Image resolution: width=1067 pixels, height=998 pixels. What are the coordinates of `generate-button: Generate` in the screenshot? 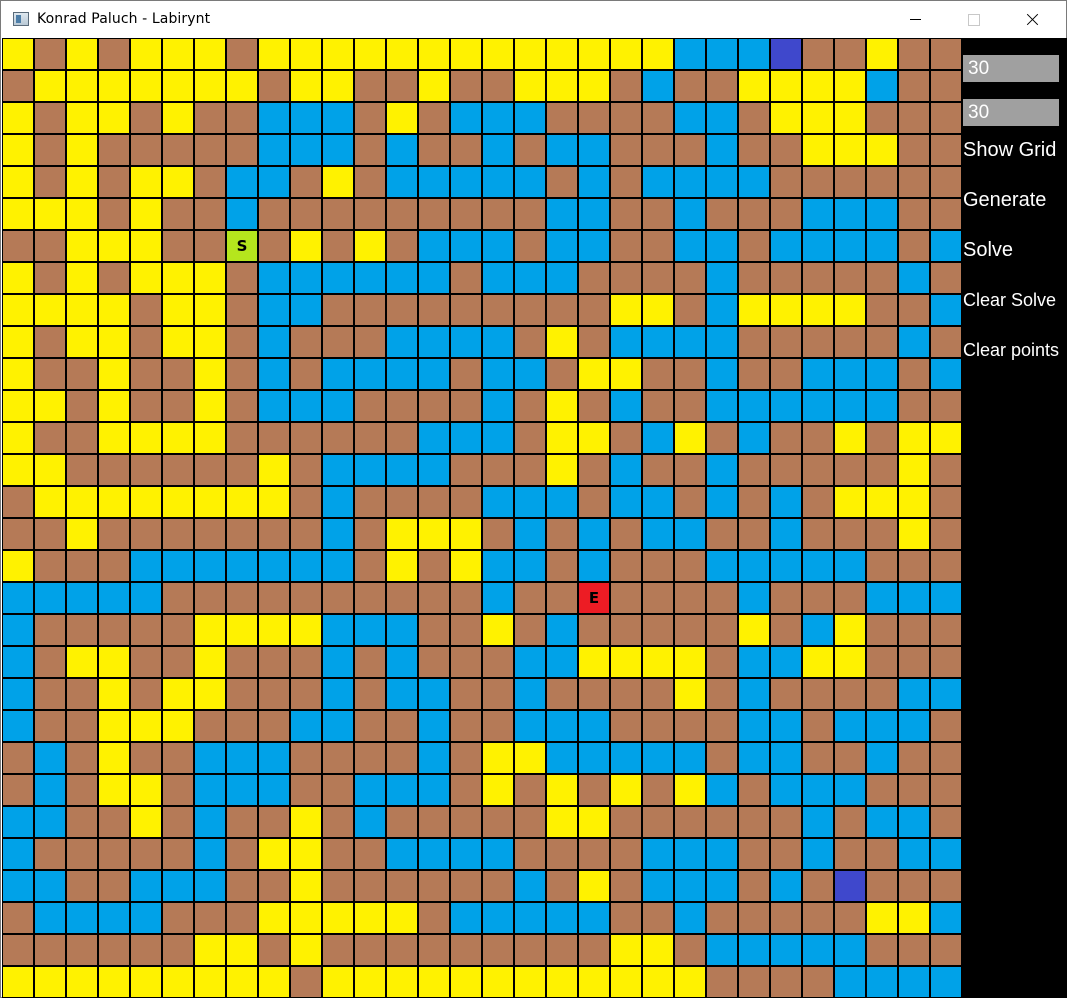 It's located at (1004, 200).